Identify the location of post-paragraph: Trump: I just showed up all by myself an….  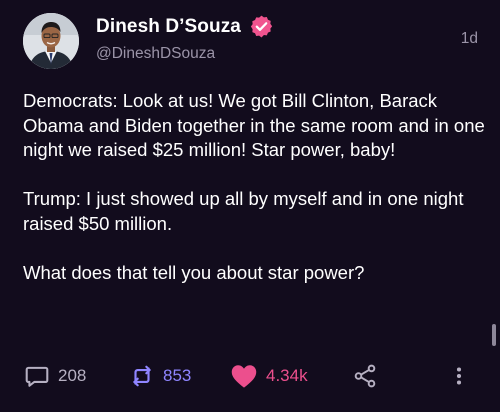
(243, 211).